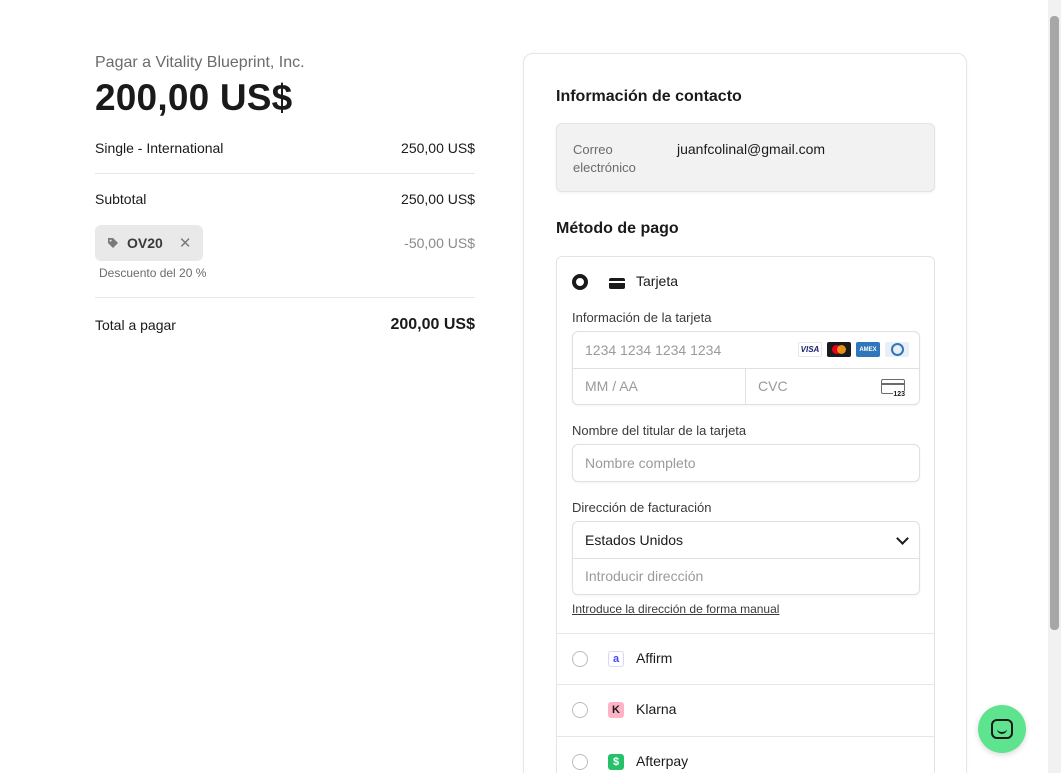 The width and height of the screenshot is (1061, 773). I want to click on holder-name-label: Nombre del titular de la tarjeta, so click(659, 430).